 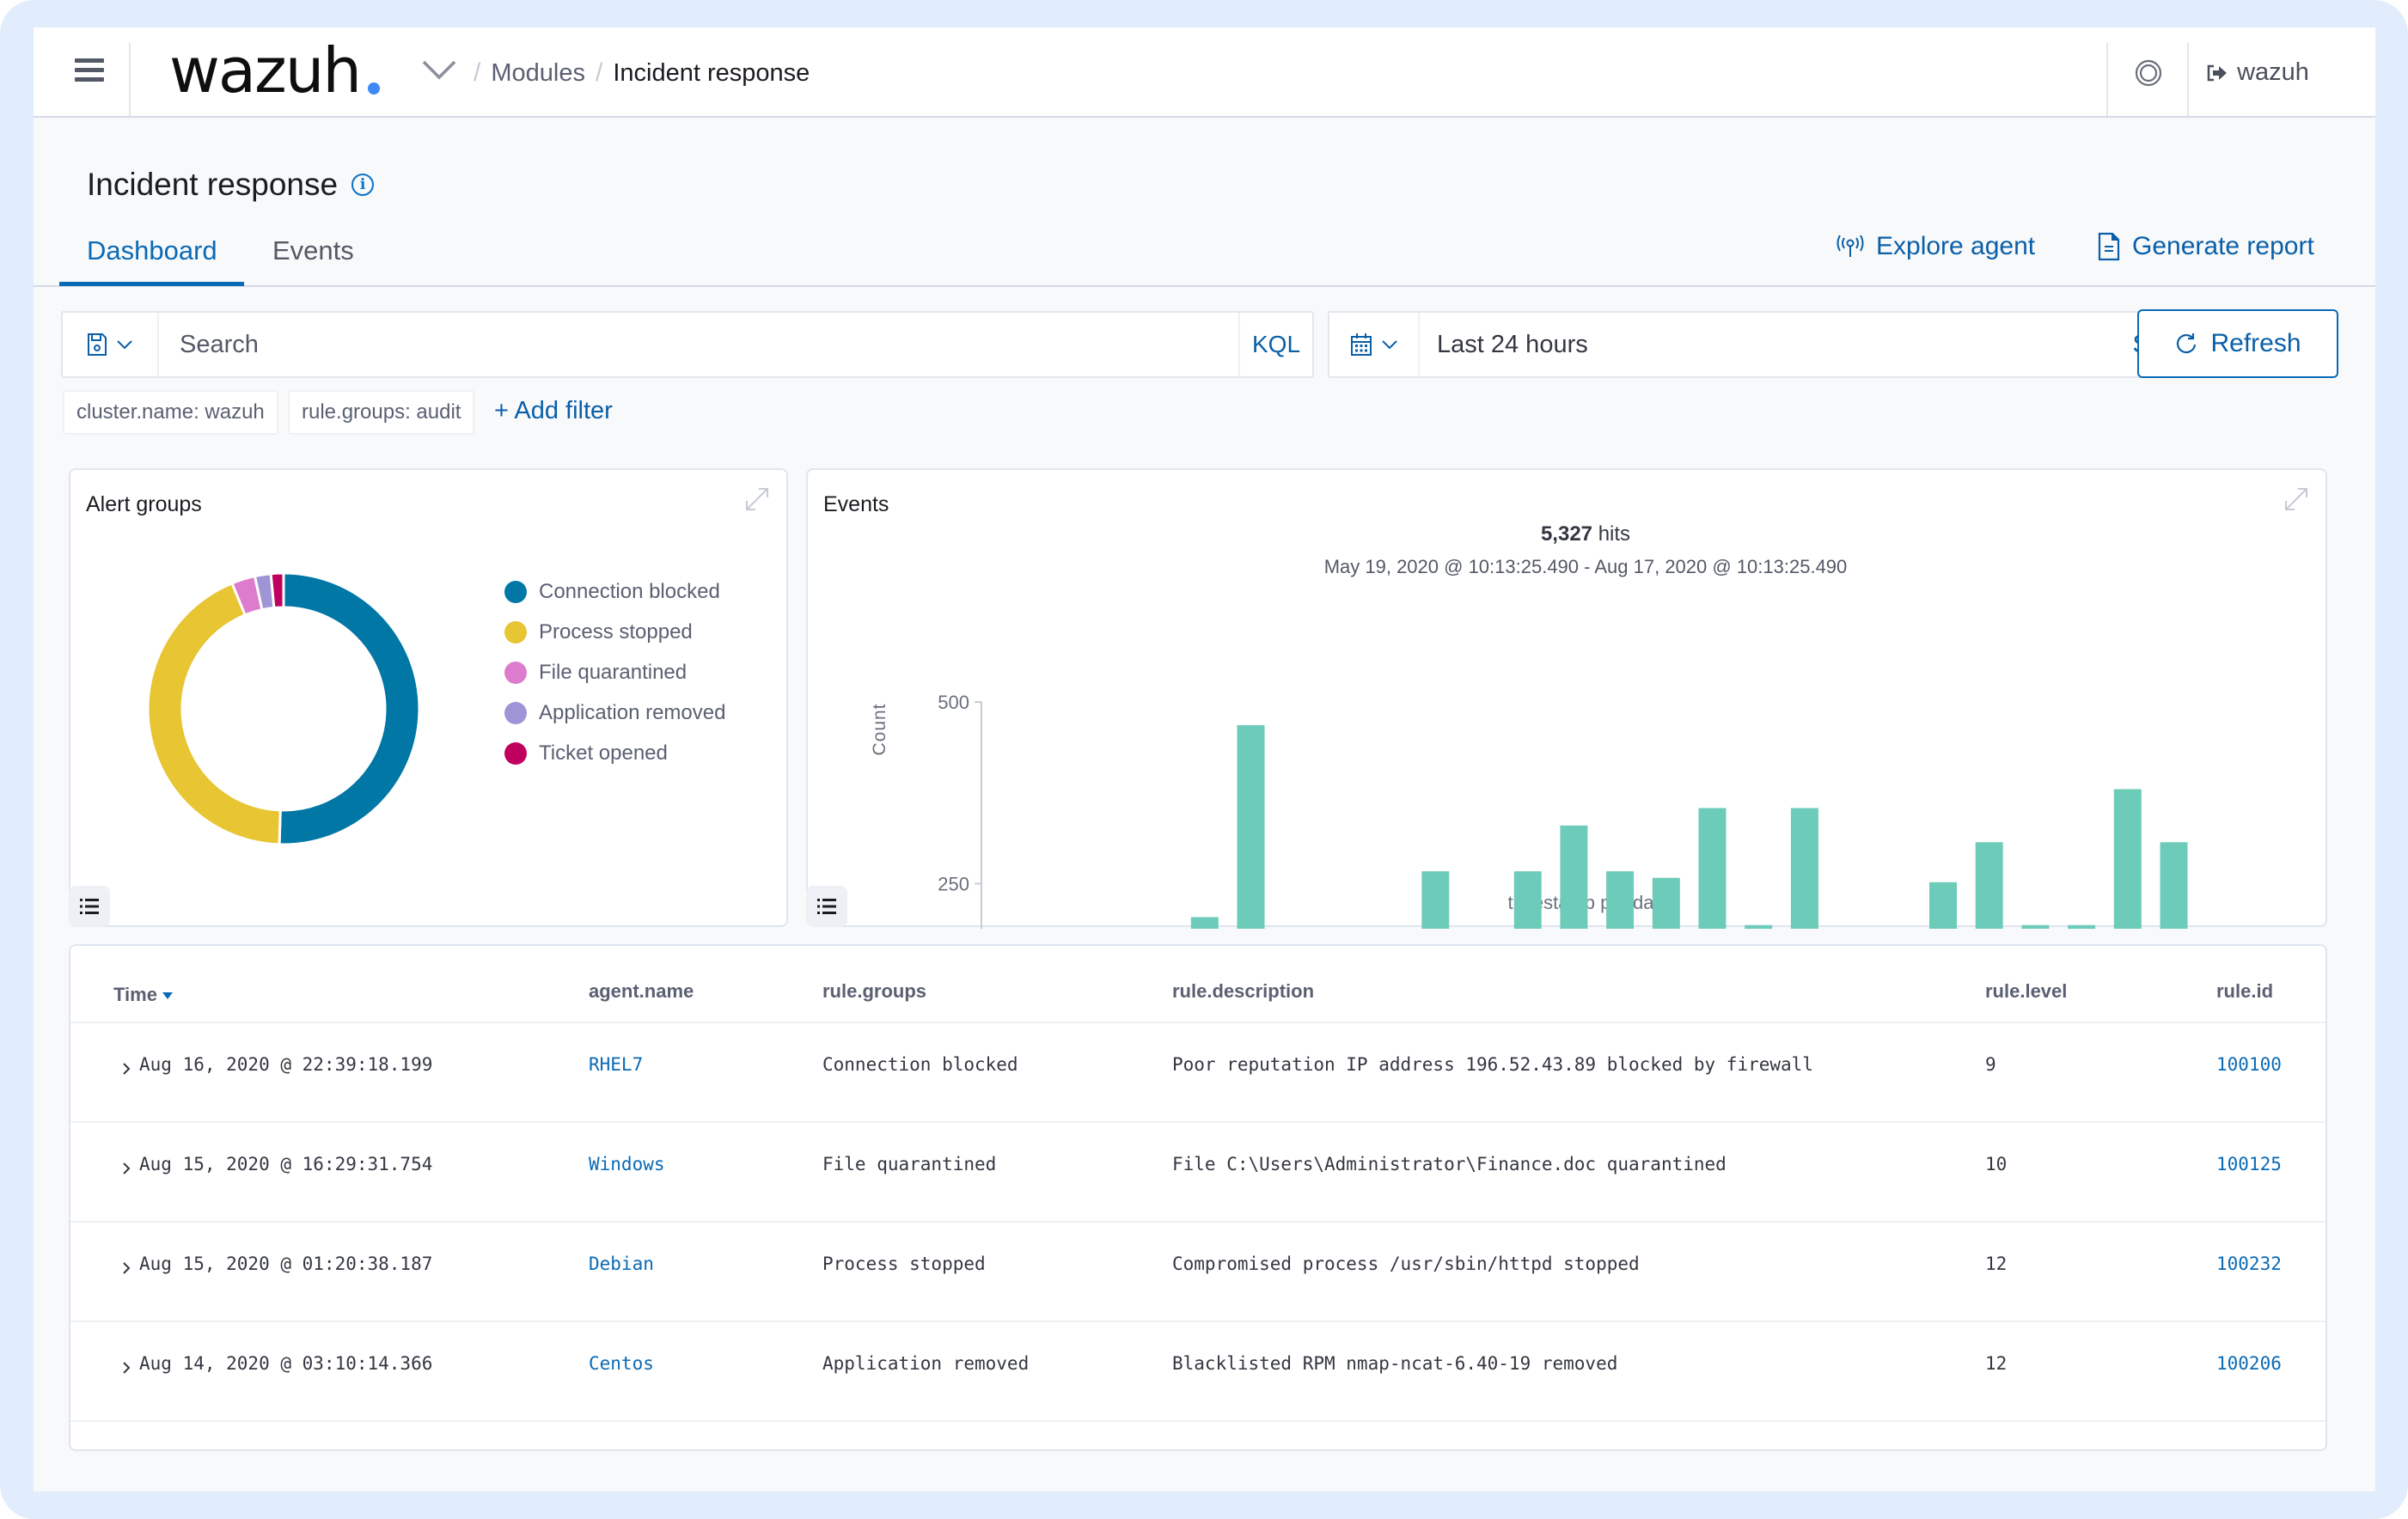 What do you see at coordinates (614, 753) in the screenshot?
I see `legend-item: Ticket opened` at bounding box center [614, 753].